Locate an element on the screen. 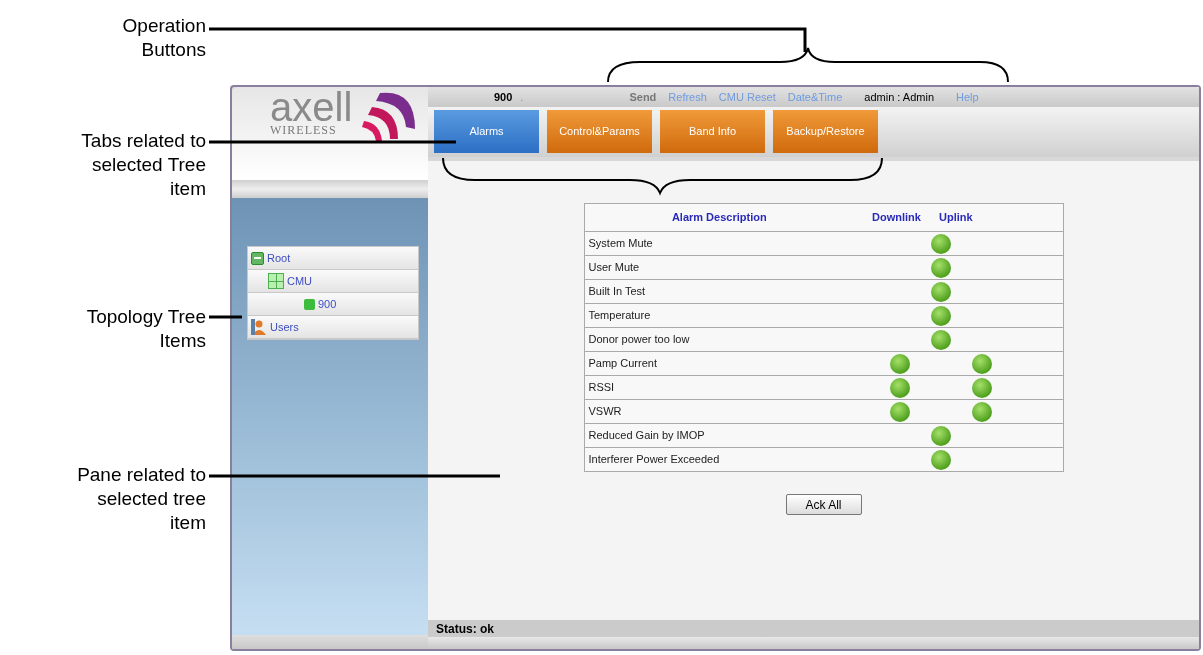 Image resolution: width=1203 pixels, height=655 pixels. table-cell: System Mute is located at coordinates (719, 243).